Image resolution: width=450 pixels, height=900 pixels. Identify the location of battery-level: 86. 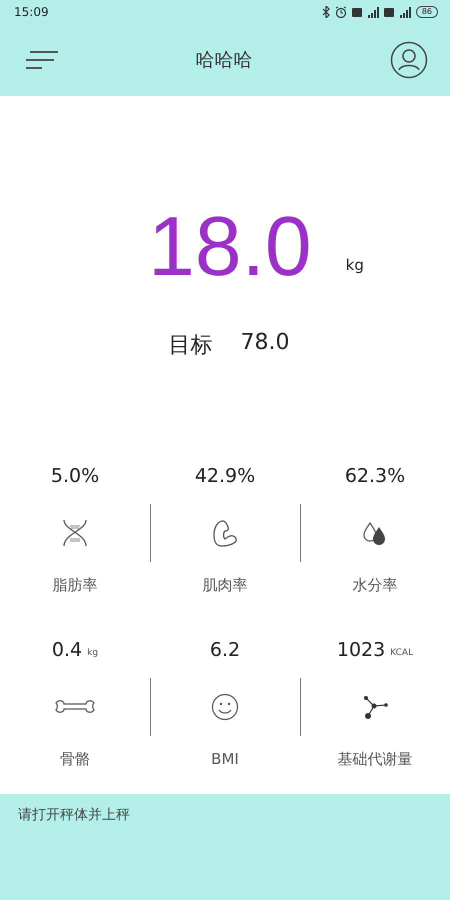
(427, 12).